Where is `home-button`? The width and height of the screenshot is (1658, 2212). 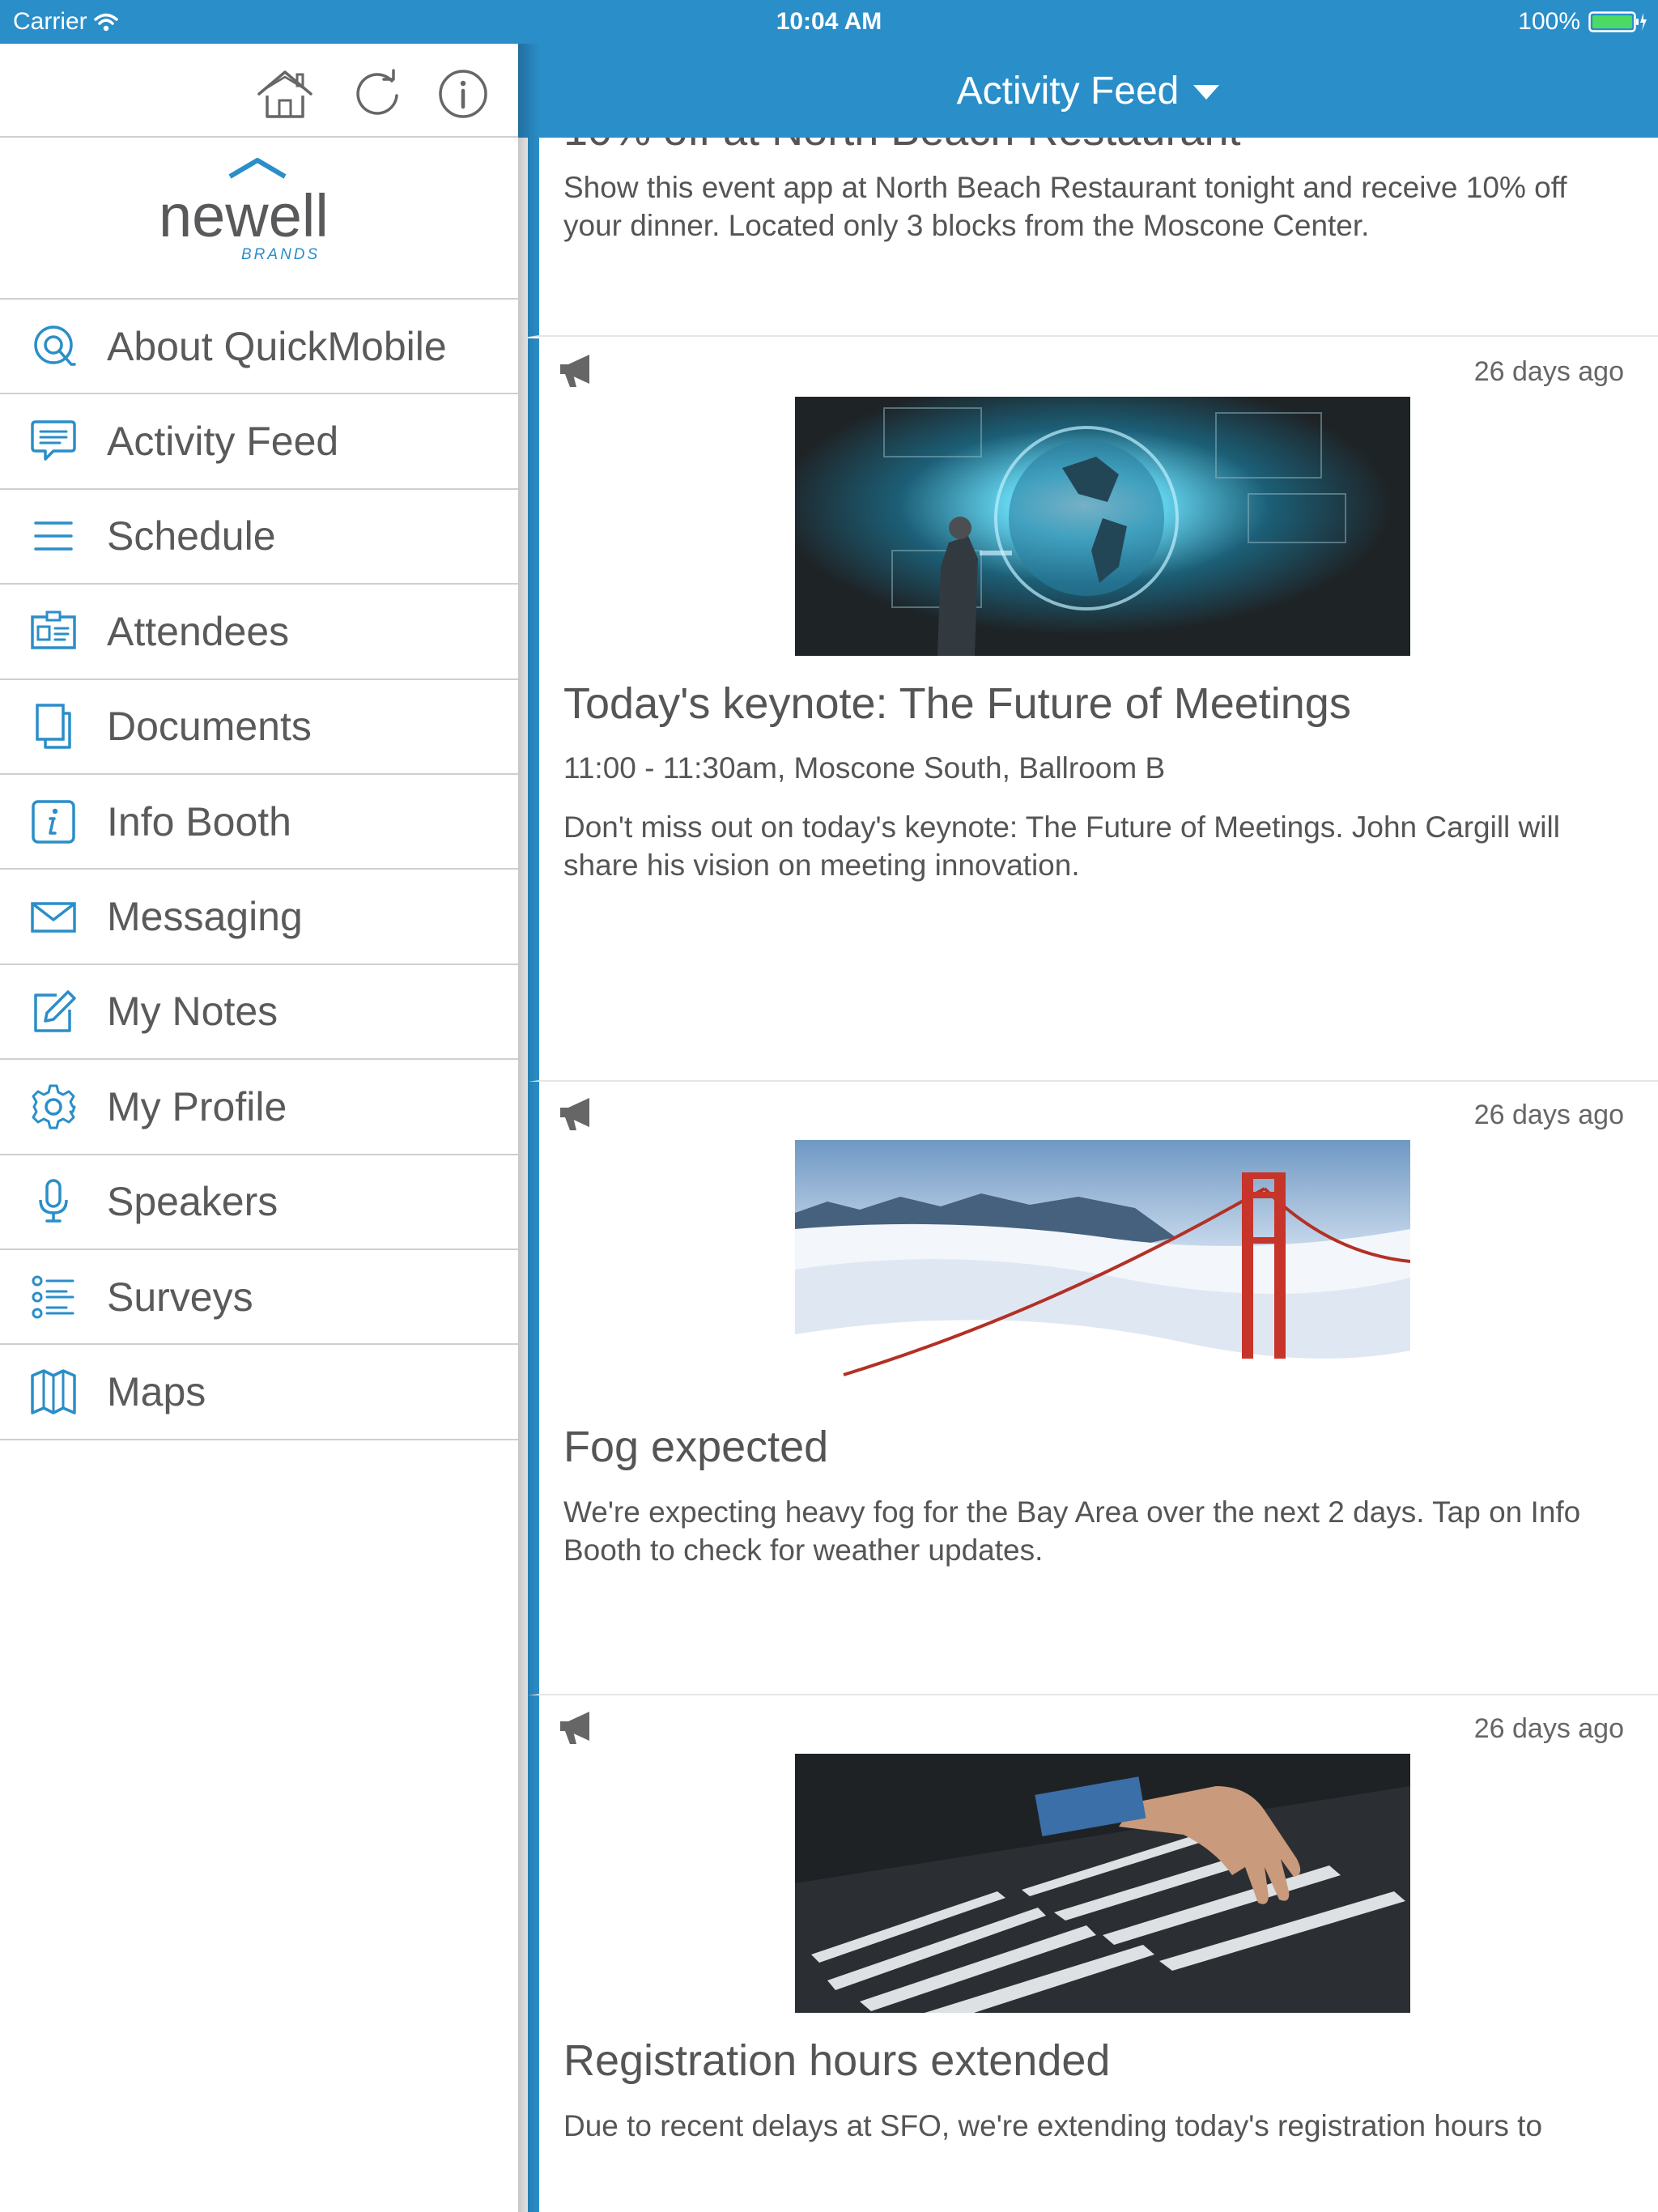
home-button is located at coordinates (285, 94).